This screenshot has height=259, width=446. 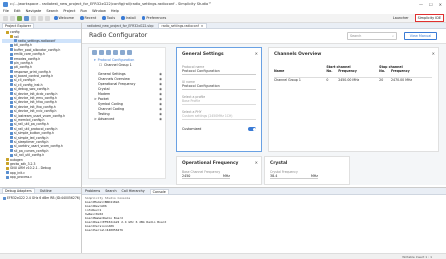 What do you see at coordinates (31, 150) in the screenshot?
I see `tree-item-label: sli_pa_curves_config.h` at bounding box center [31, 150].